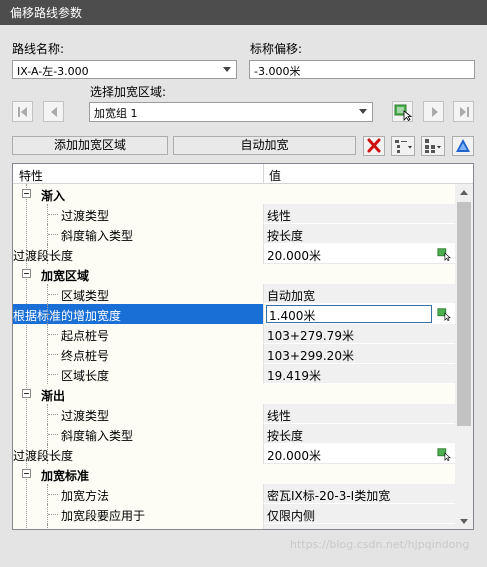 The height and width of the screenshot is (567, 487). What do you see at coordinates (243, 174) in the screenshot?
I see `grid-header: 特性 值` at bounding box center [243, 174].